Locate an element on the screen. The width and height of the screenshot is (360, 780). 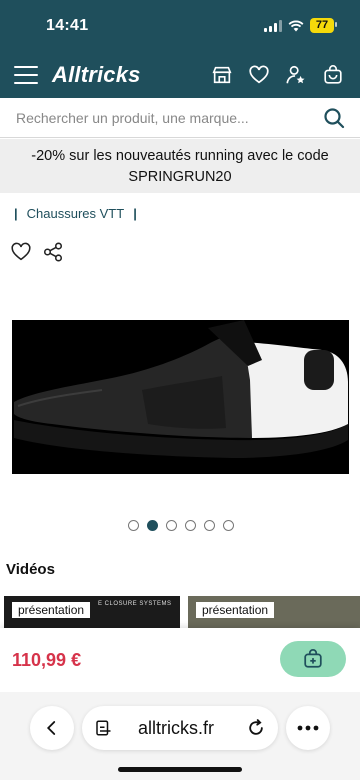
address-bar: alltricks.fr is located at coordinates (180, 728).